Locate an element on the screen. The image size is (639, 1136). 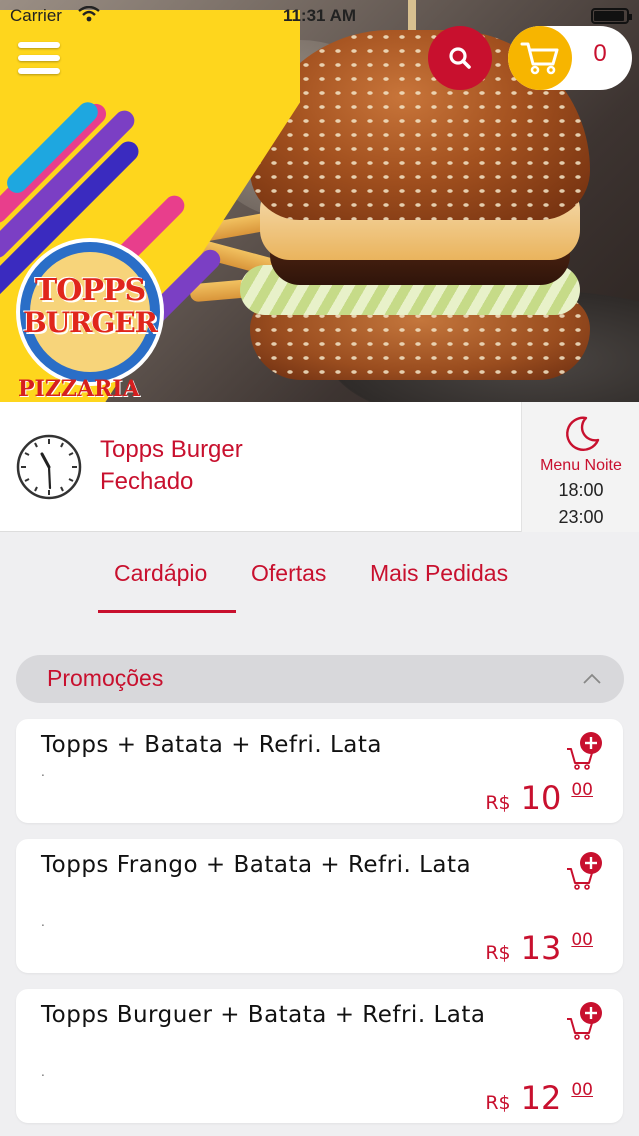
clock-icon is located at coordinates (49, 467).